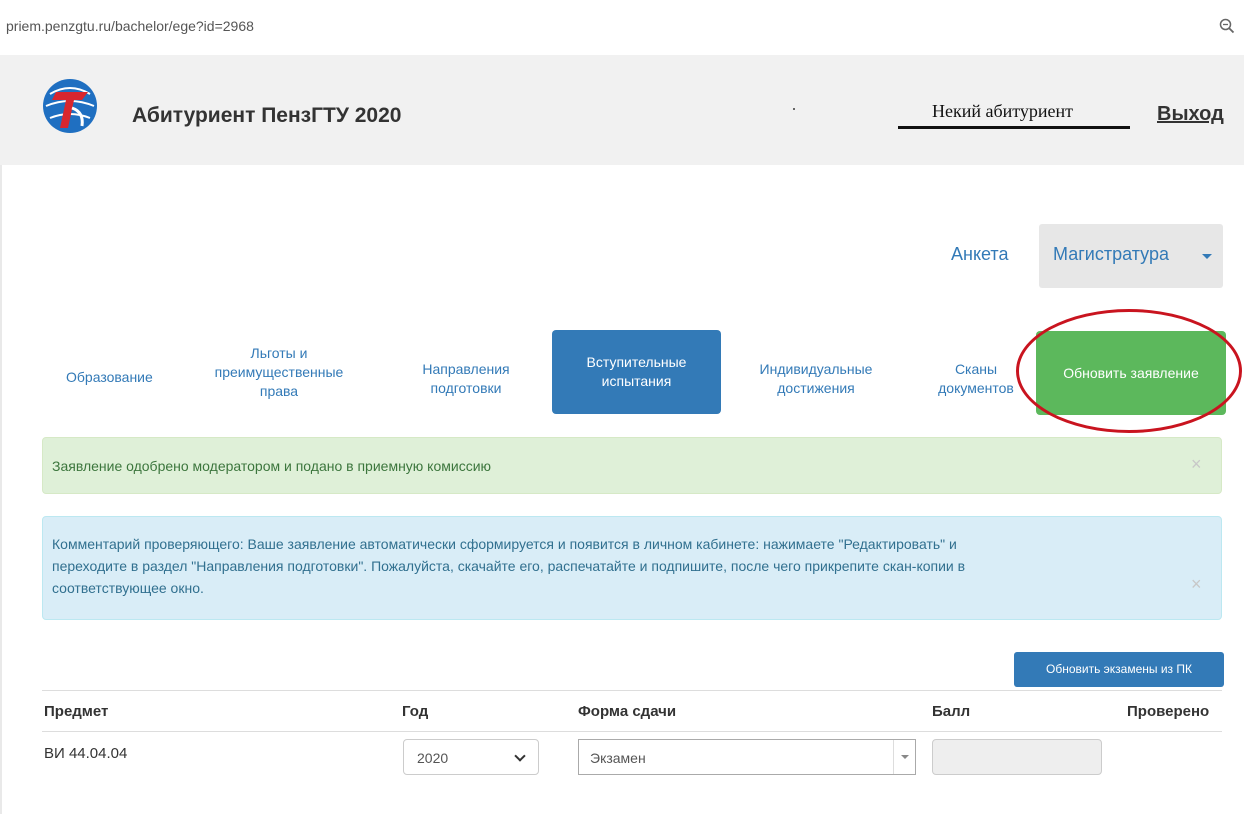 This screenshot has height=814, width=1244. What do you see at coordinates (279, 391) in the screenshot?
I see `tab-benefits-line3: права` at bounding box center [279, 391].